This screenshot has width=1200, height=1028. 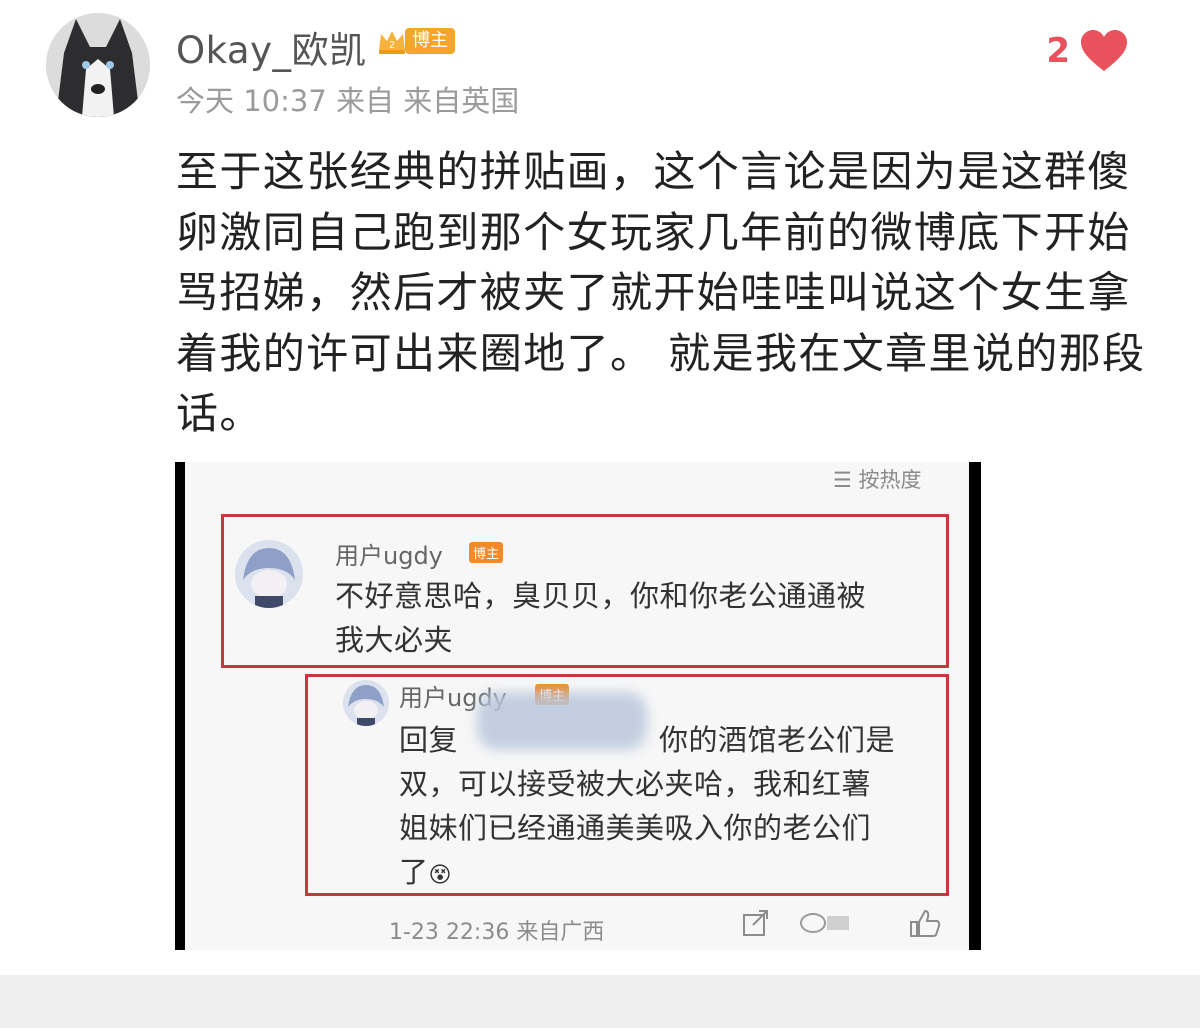 I want to click on share-icon, so click(x=755, y=923).